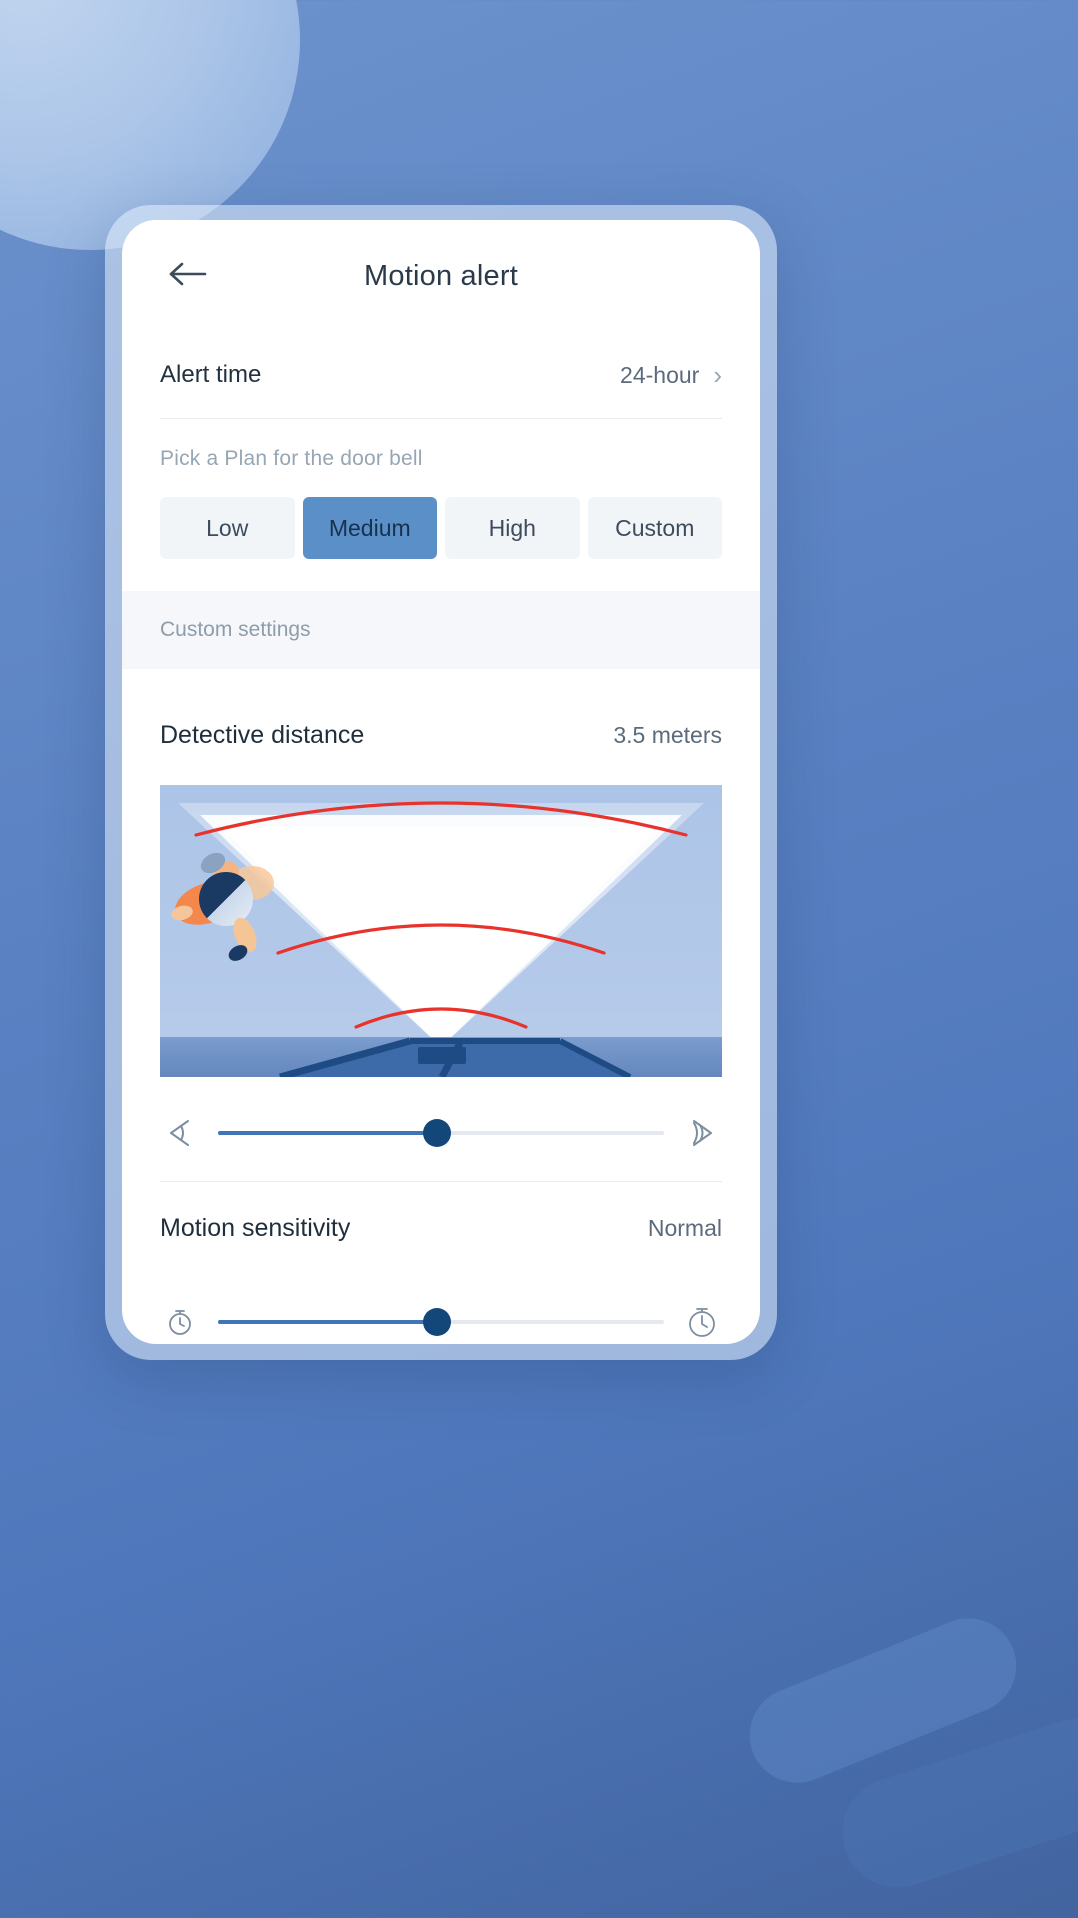  Describe the element at coordinates (180, 1133) in the screenshot. I see `narrow-angle-icon` at that location.